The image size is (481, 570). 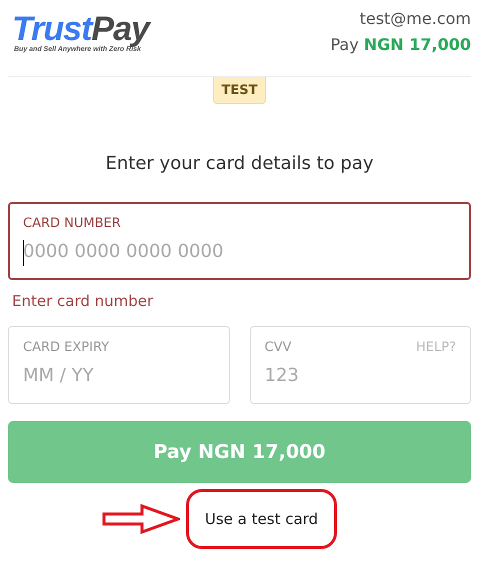 I want to click on field-label: CARD NUMBER, so click(x=72, y=223).